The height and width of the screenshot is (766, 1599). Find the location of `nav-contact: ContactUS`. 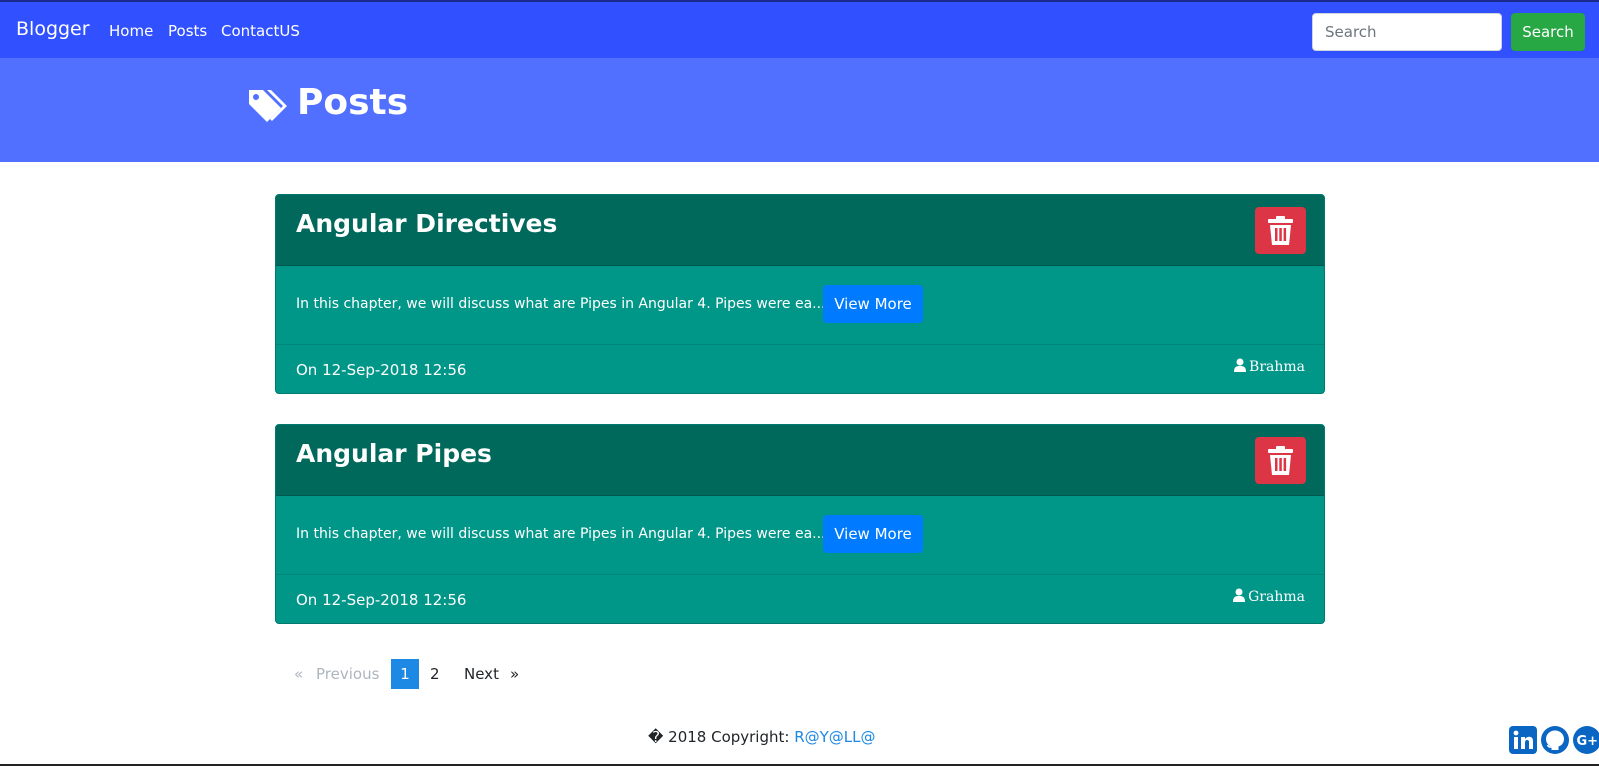

nav-contact: ContactUS is located at coordinates (260, 31).